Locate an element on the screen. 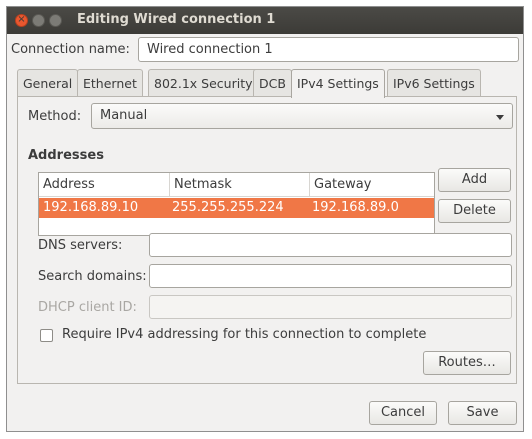  cell-gateway: 192.168.89.0 is located at coordinates (353, 208).